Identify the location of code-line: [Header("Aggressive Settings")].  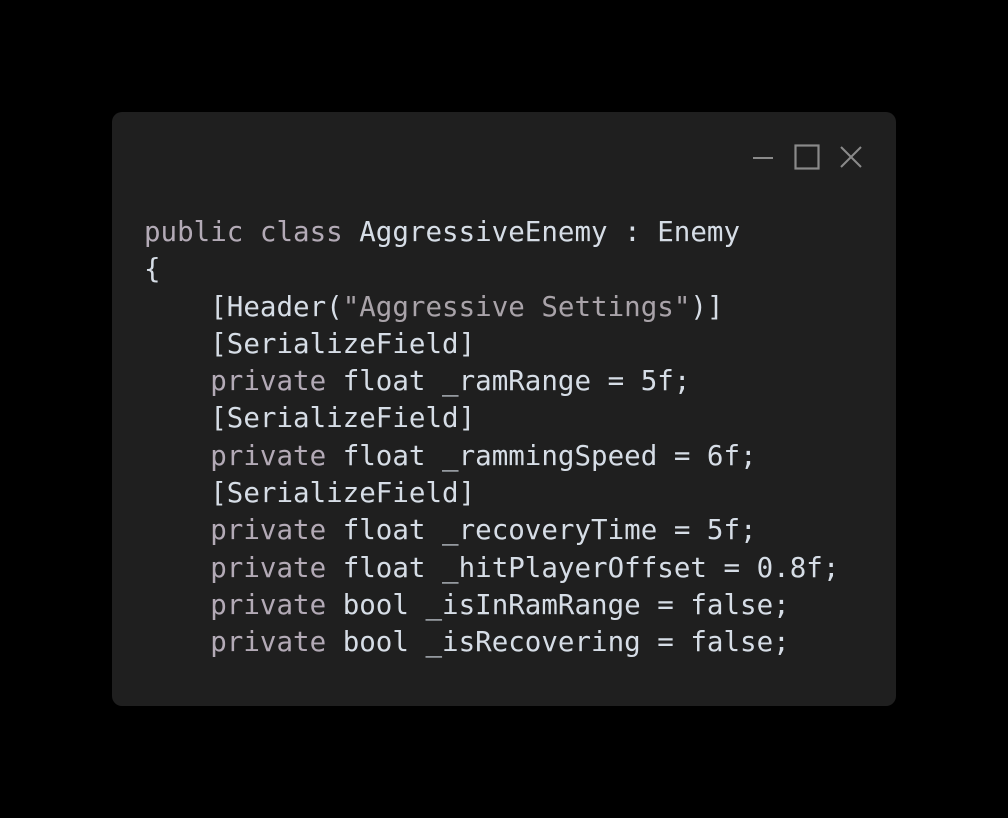
(467, 306).